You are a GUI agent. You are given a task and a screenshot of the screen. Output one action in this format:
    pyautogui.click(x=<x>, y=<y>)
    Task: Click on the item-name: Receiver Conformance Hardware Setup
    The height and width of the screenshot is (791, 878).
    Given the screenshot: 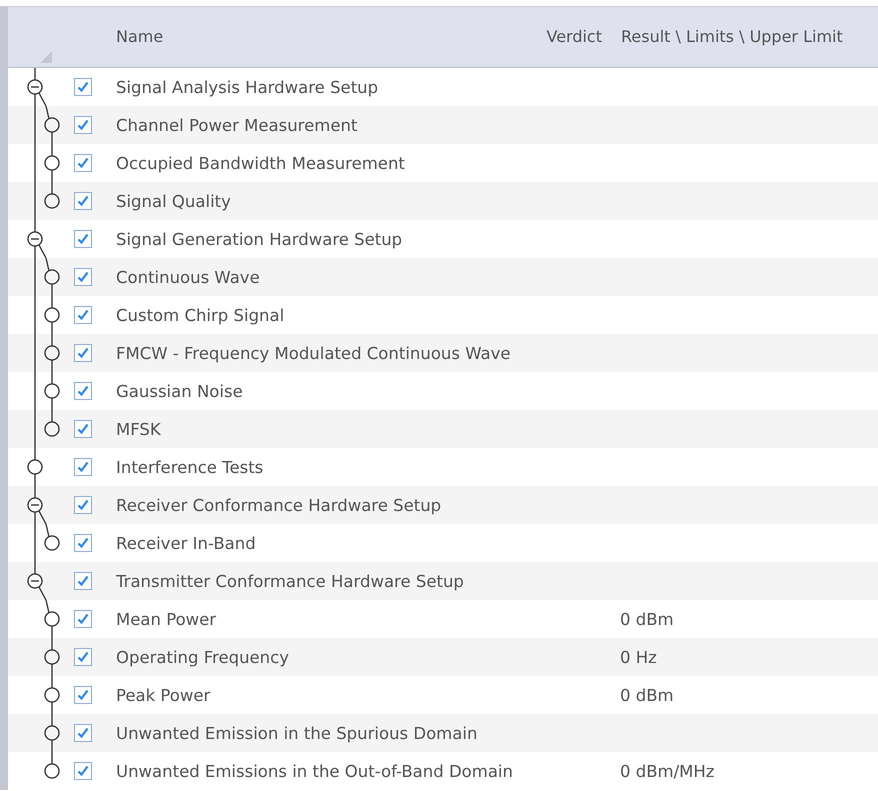 What is the action you would take?
    pyautogui.click(x=279, y=505)
    